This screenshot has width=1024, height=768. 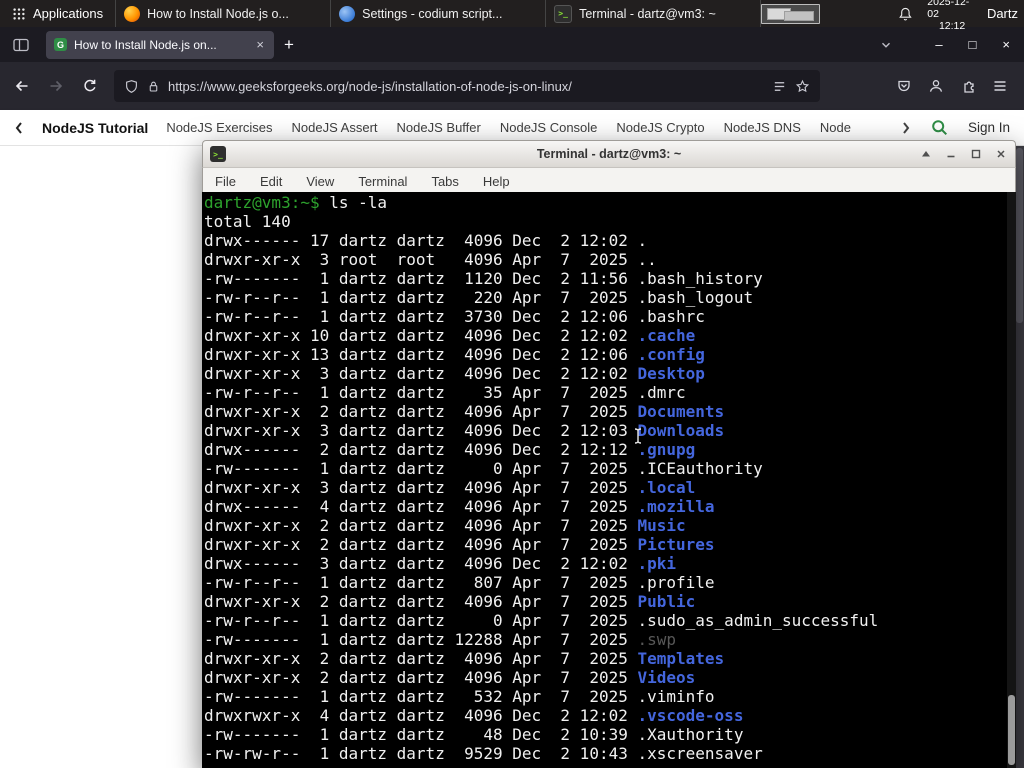 What do you see at coordinates (262, 202) in the screenshot?
I see `shell-prompt: dartz@vm3:~$` at bounding box center [262, 202].